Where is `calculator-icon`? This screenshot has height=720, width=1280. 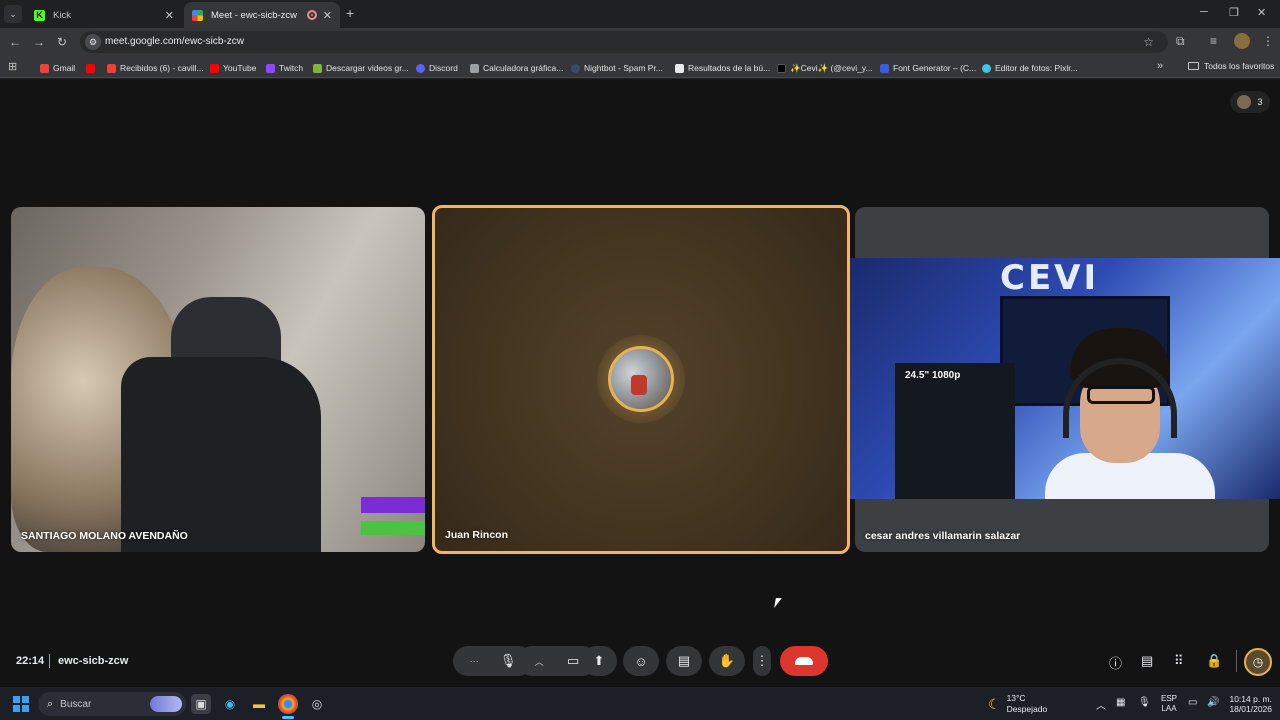 calculator-icon is located at coordinates (474, 68).